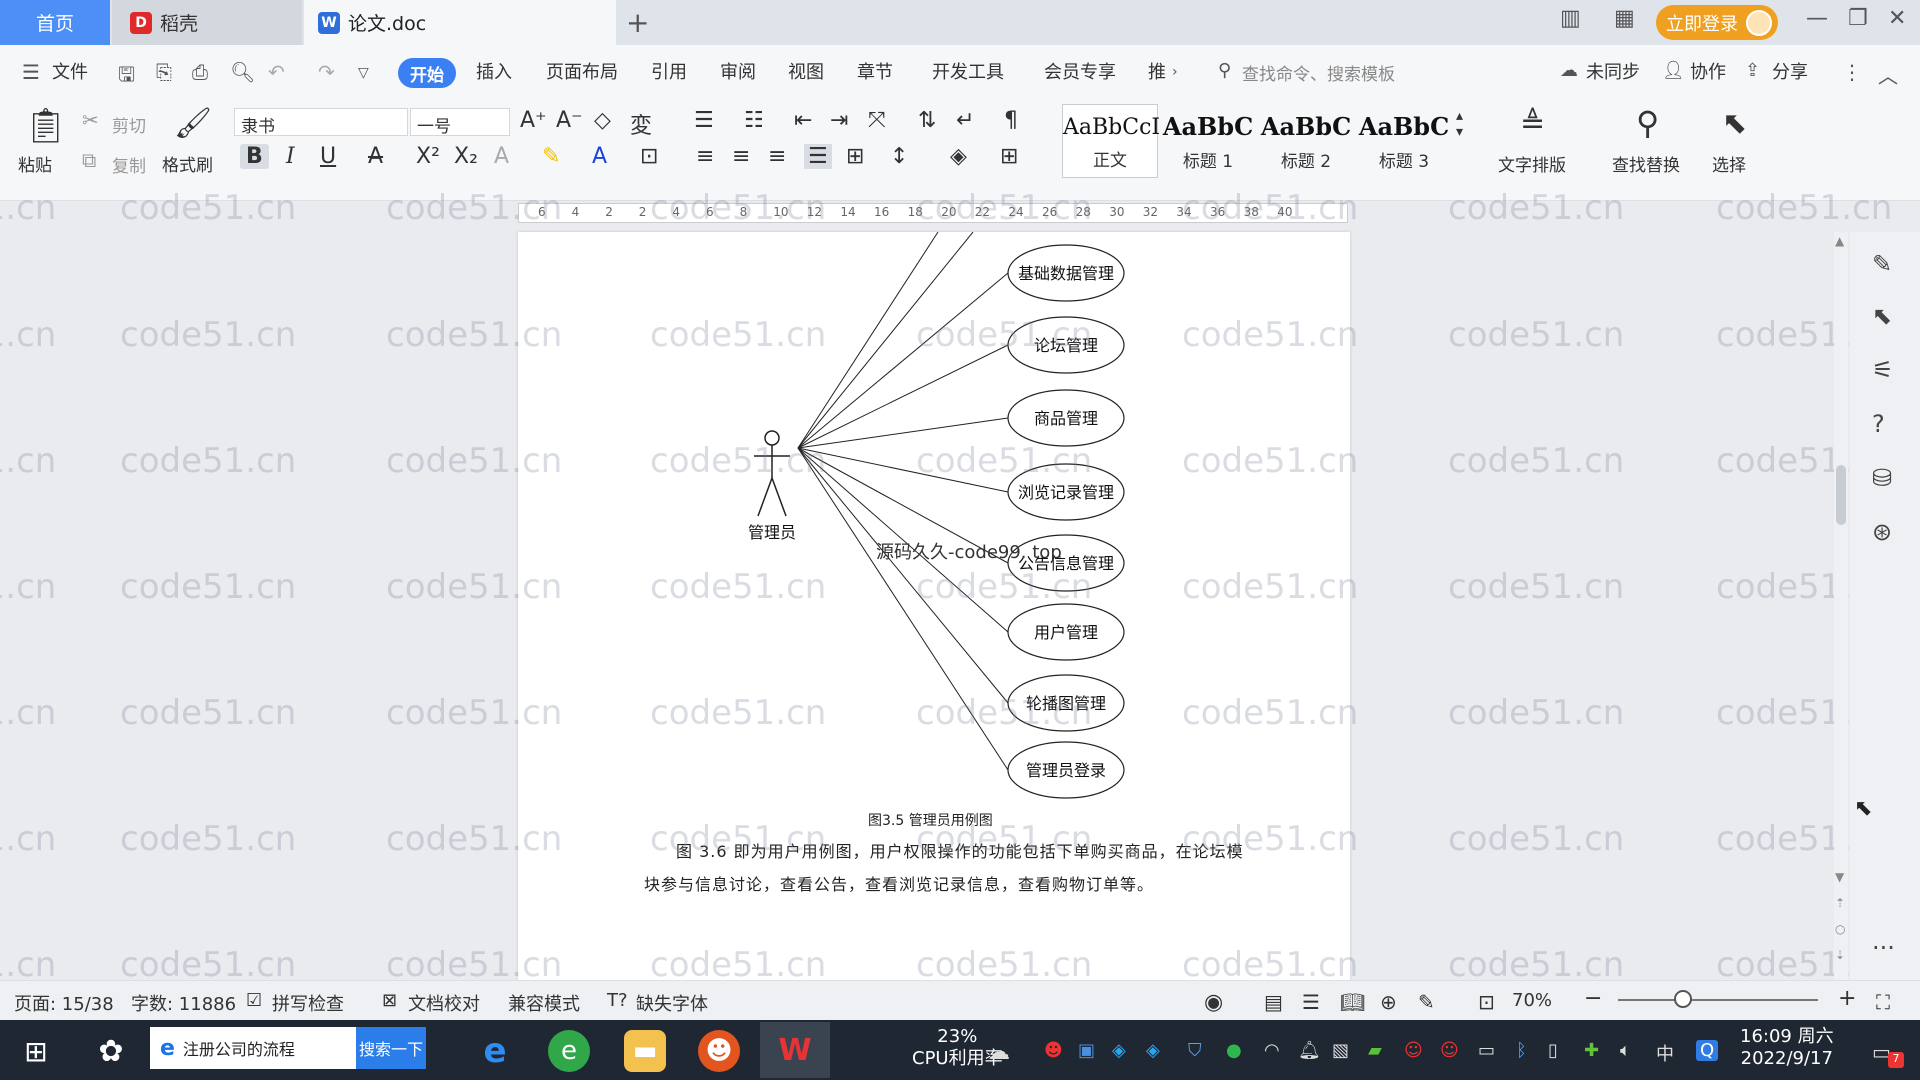 The image size is (1920, 1080). What do you see at coordinates (875, 71) in the screenshot?
I see `menu-chapter: 章节` at bounding box center [875, 71].